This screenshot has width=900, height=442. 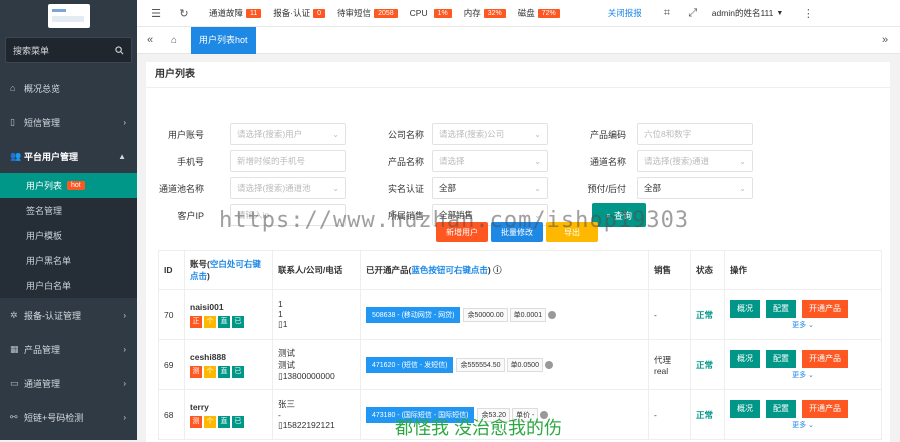 I want to click on refresh-icon: ↻, so click(x=184, y=13).